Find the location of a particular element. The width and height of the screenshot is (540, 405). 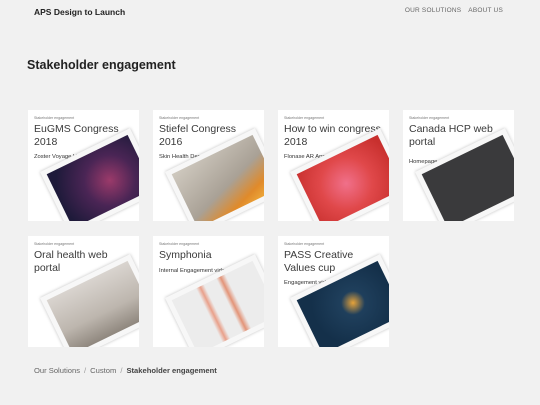

breadcrumb-our-solutions: Our Solutions is located at coordinates (57, 370).